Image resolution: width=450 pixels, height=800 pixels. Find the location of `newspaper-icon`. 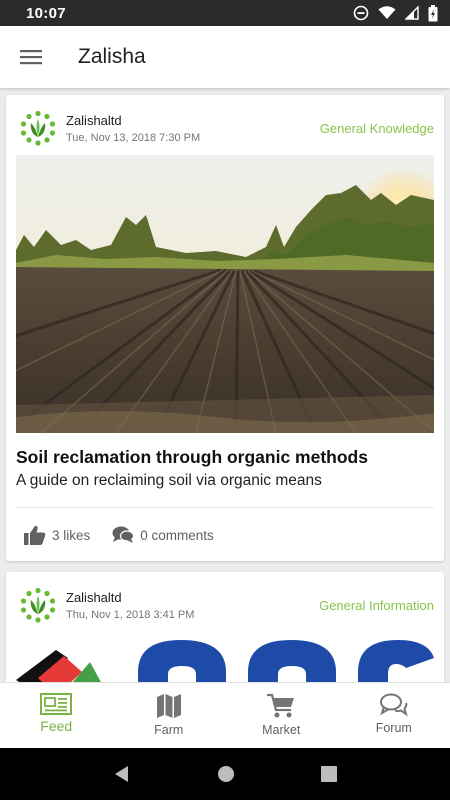

newspaper-icon is located at coordinates (56, 704).